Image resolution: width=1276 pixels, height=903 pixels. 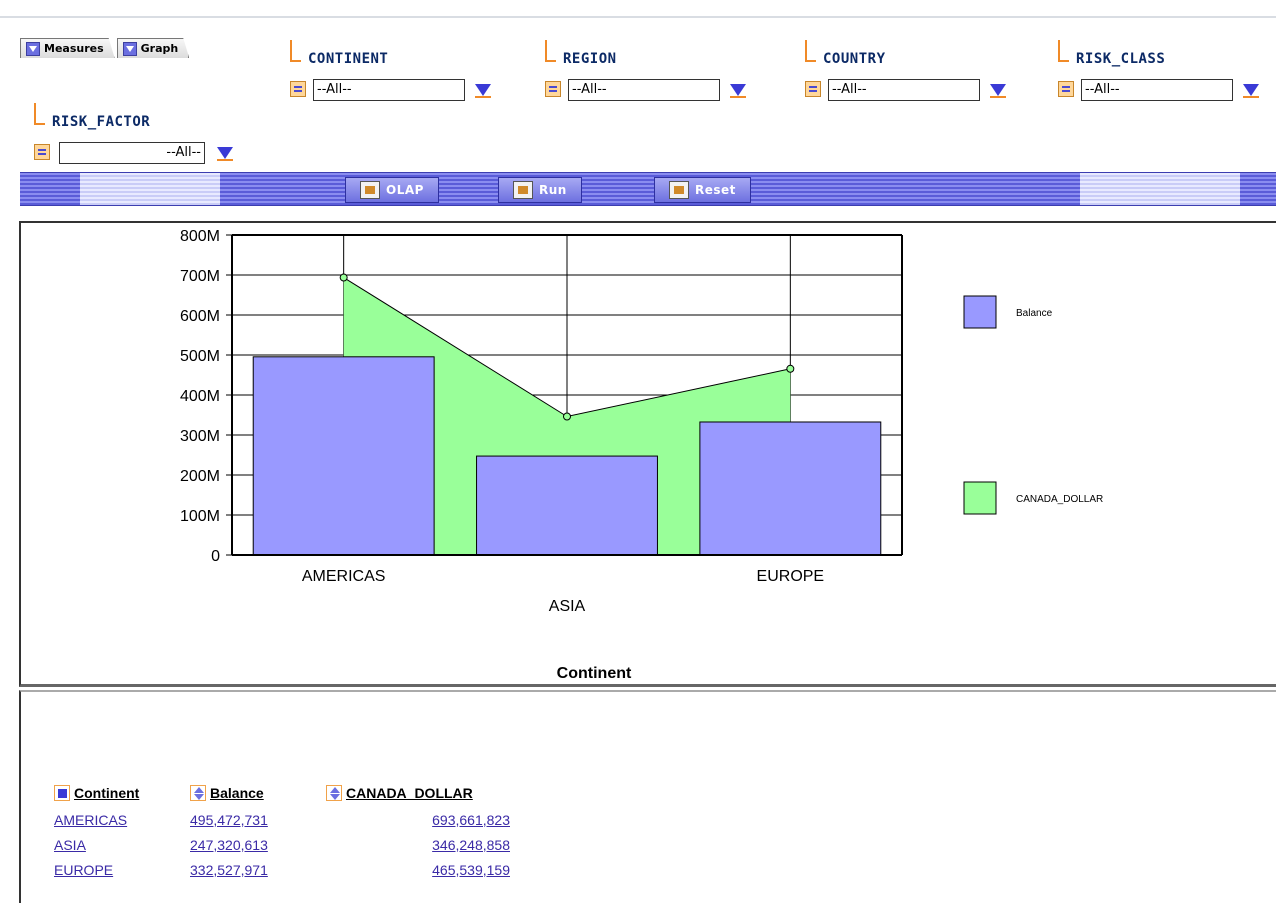 I want to click on balance-link: 332,527,971, so click(x=229, y=870).